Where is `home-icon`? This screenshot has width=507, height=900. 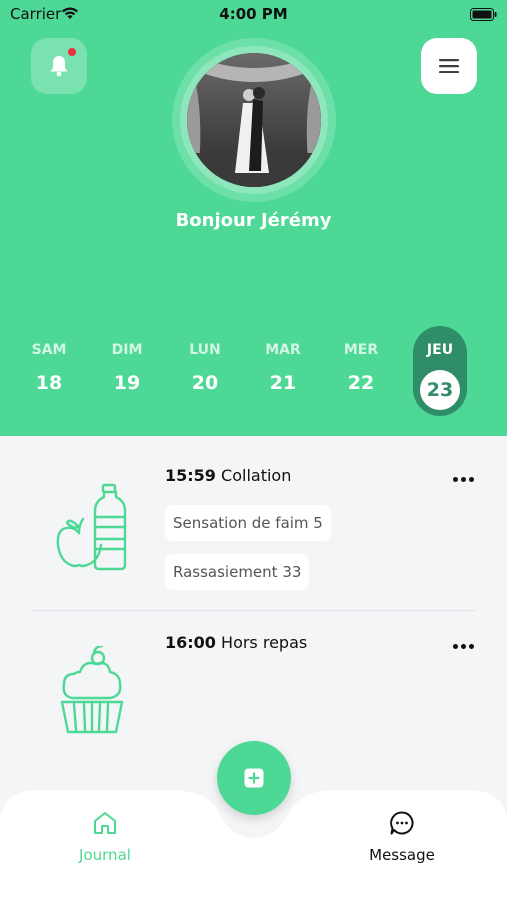 home-icon is located at coordinates (105, 823).